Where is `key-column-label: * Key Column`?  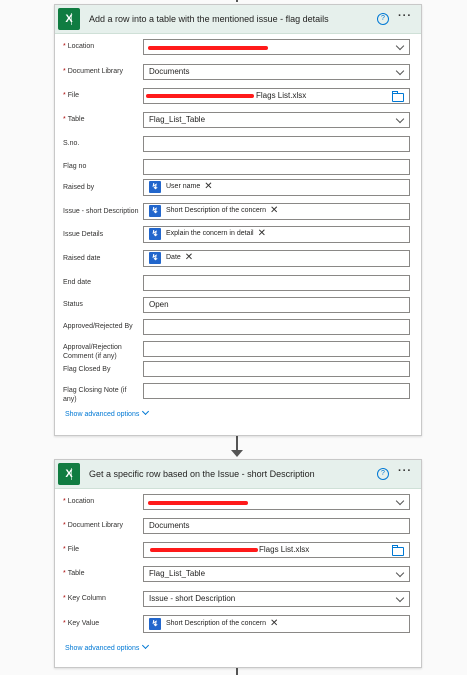
key-column-label: * Key Column is located at coordinates (84, 598).